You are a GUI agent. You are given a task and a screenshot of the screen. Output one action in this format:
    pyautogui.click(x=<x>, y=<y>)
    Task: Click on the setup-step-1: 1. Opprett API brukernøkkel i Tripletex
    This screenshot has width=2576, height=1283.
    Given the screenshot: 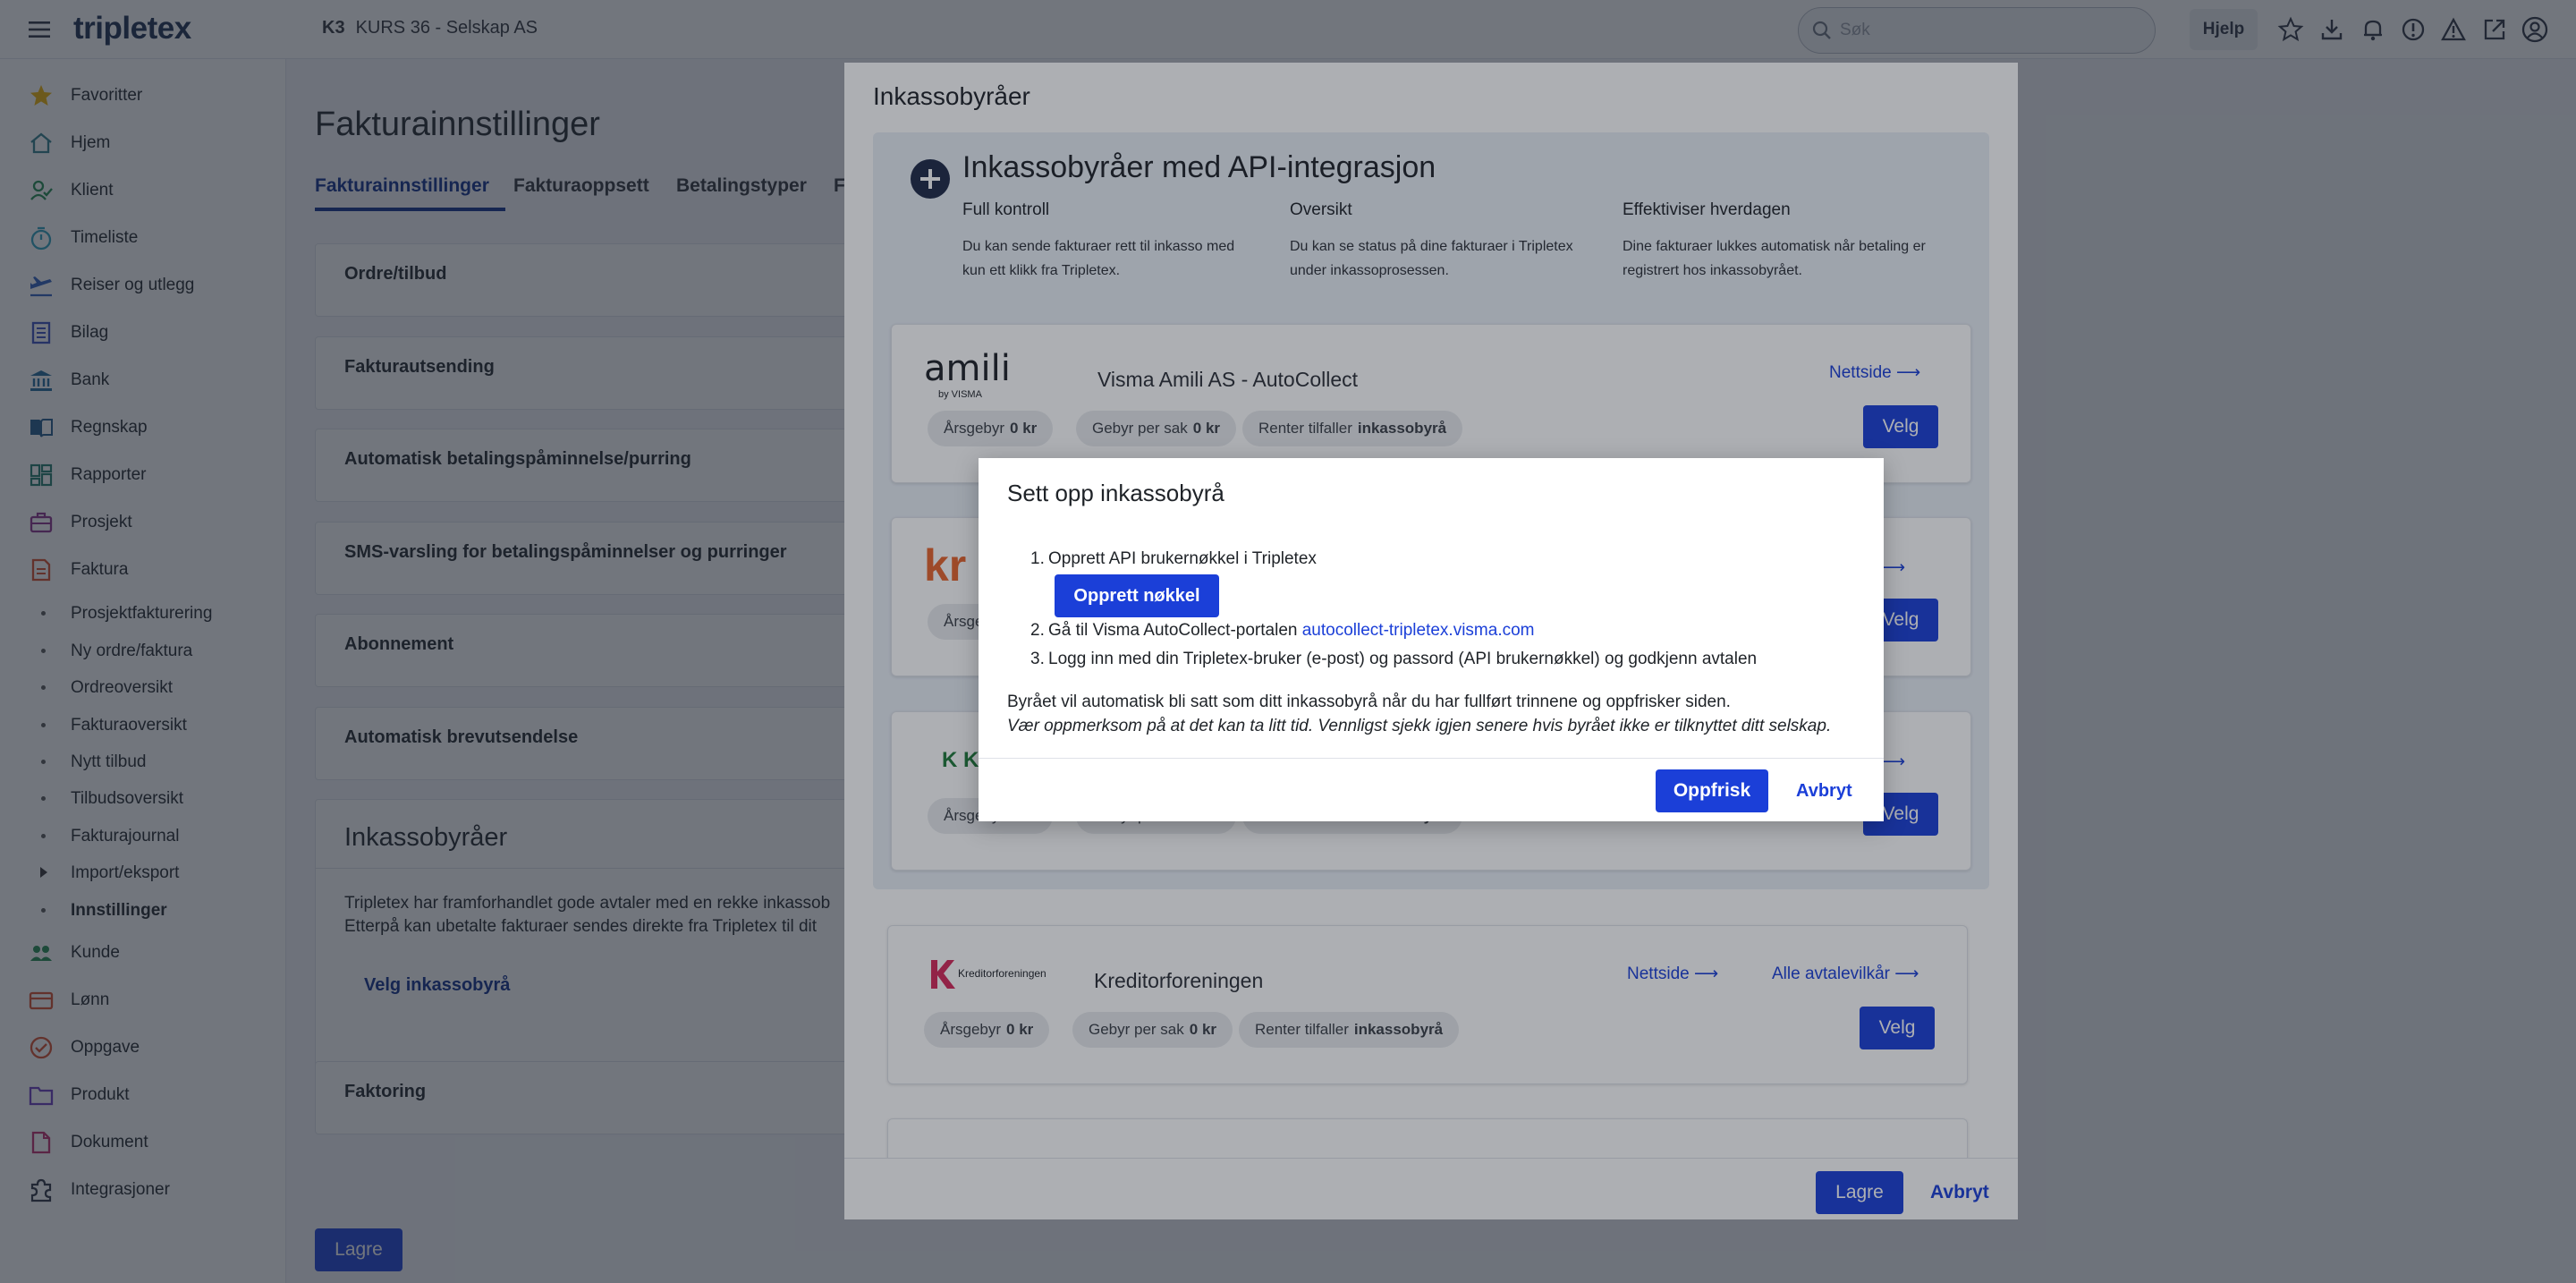 What is the action you would take?
    pyautogui.click(x=1173, y=559)
    